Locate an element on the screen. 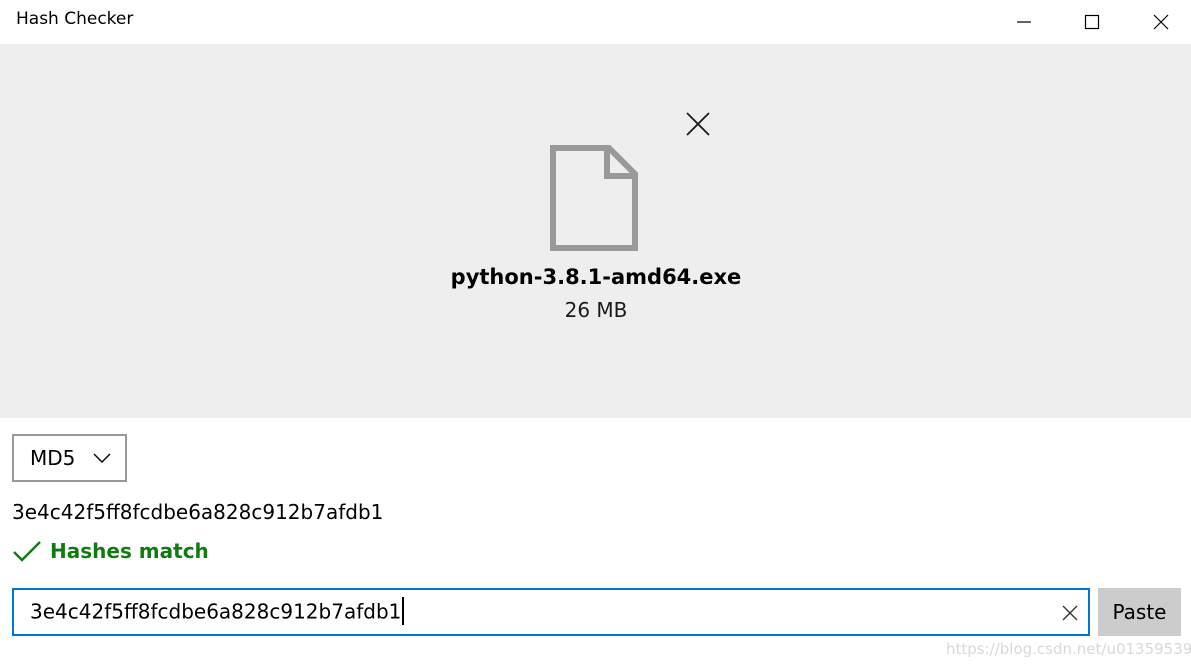 The height and width of the screenshot is (669, 1191). text-caret is located at coordinates (403, 611).